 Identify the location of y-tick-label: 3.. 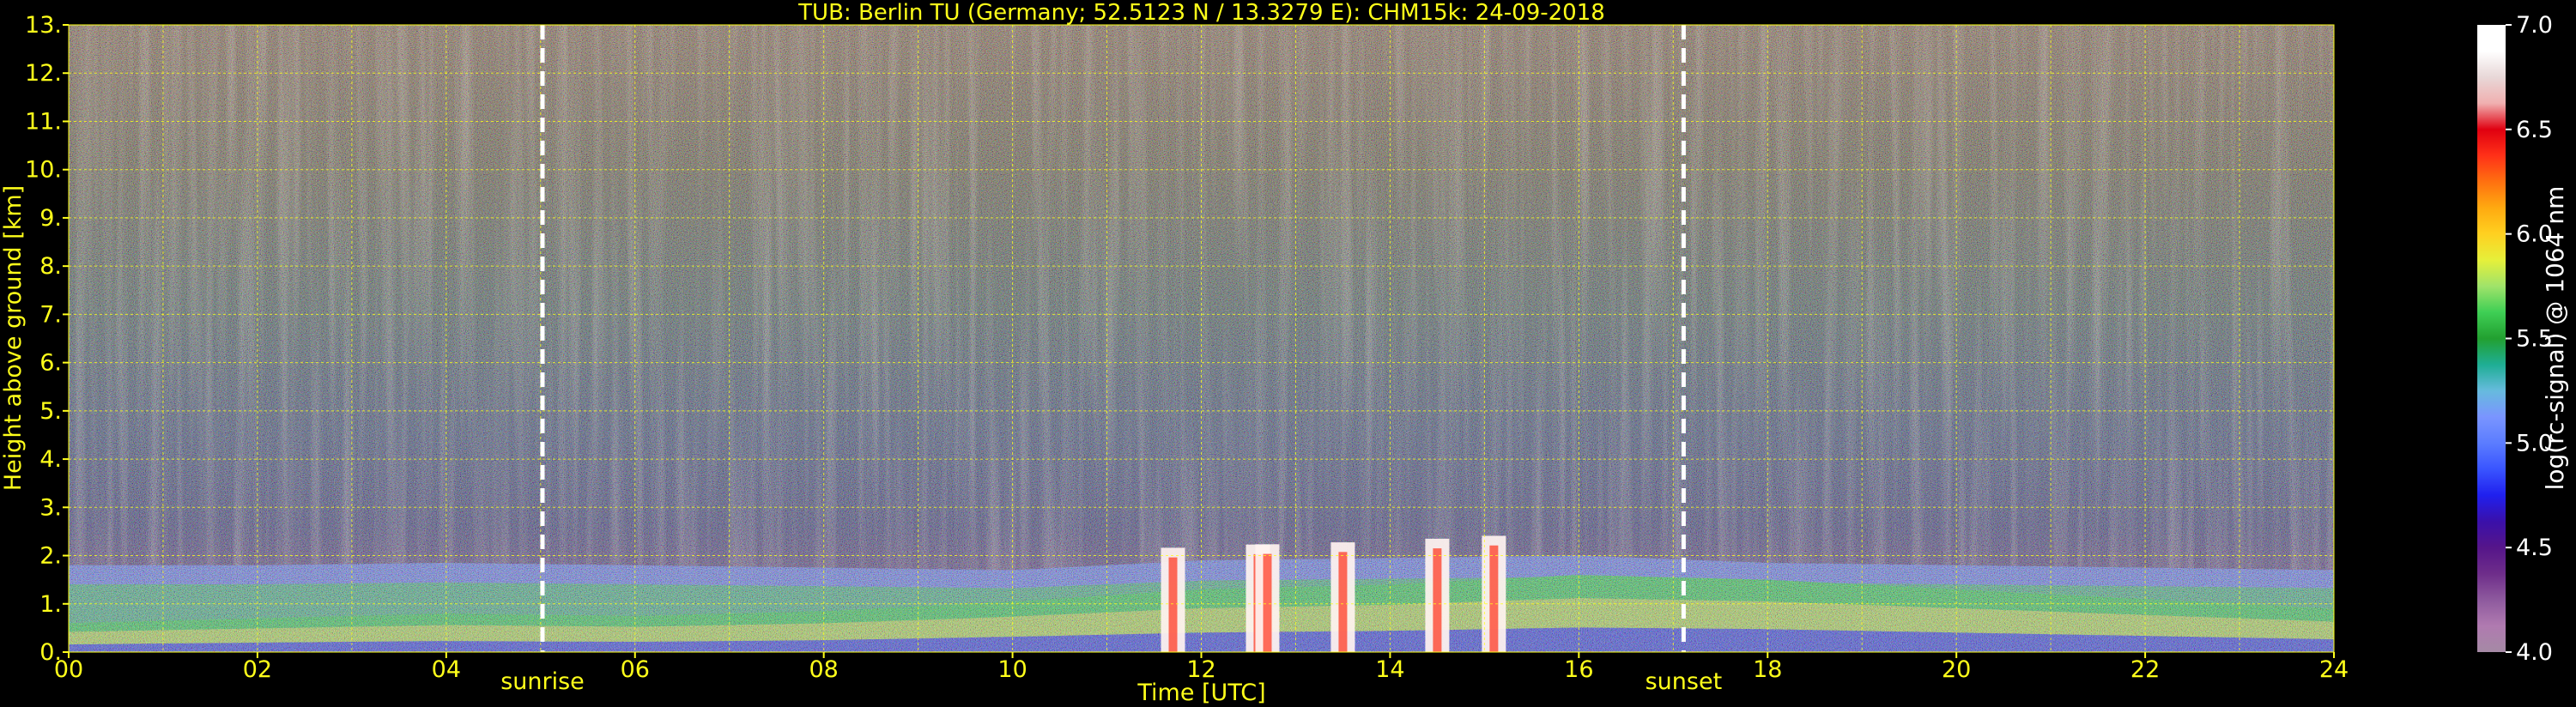
(50, 508).